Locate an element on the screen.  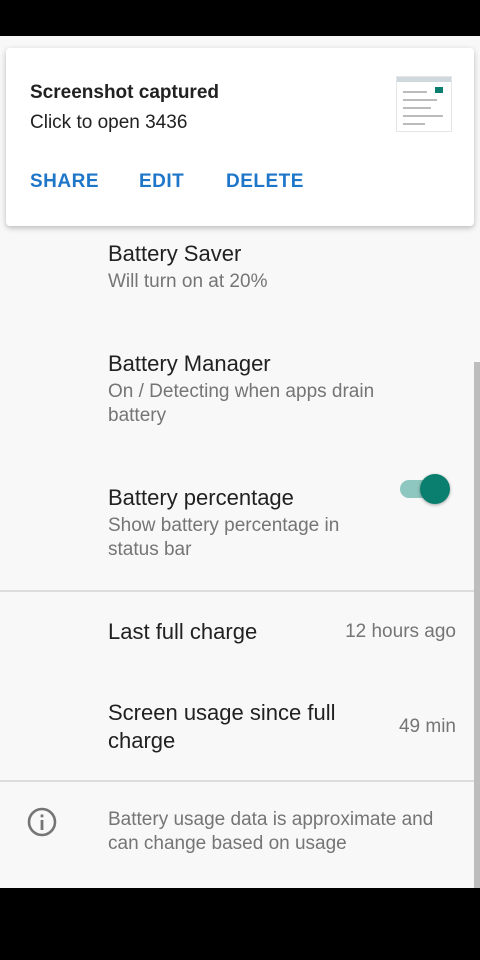
screen-usage-title: Screen usage since full charge is located at coordinates (222, 726).